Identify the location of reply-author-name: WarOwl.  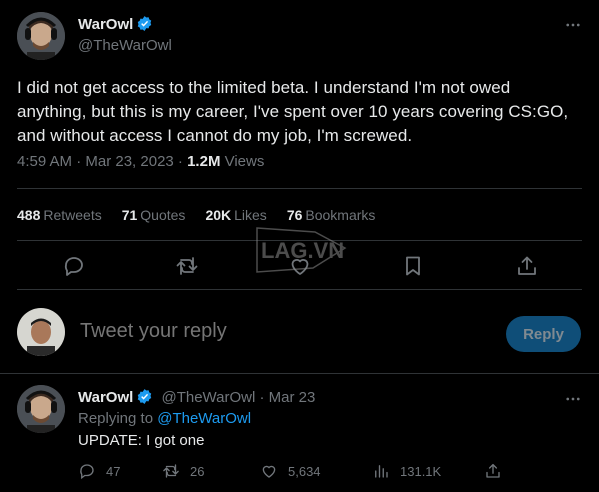
(105, 397).